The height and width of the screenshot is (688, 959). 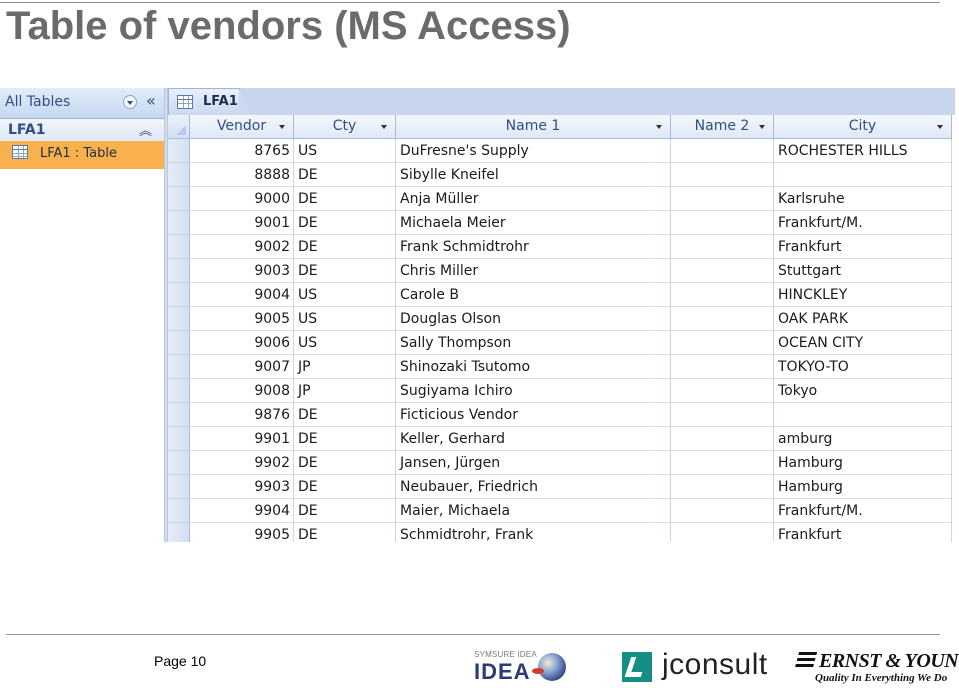 What do you see at coordinates (533, 439) in the screenshot?
I see `table-cell: Keller, Gerhard` at bounding box center [533, 439].